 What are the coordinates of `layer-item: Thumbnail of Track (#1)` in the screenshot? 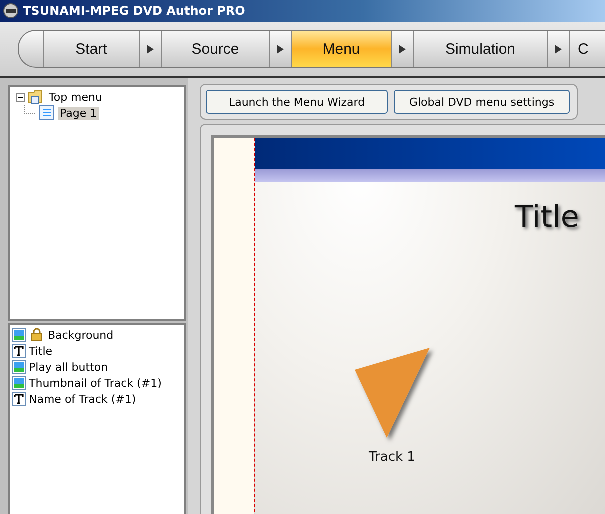 It's located at (95, 383).